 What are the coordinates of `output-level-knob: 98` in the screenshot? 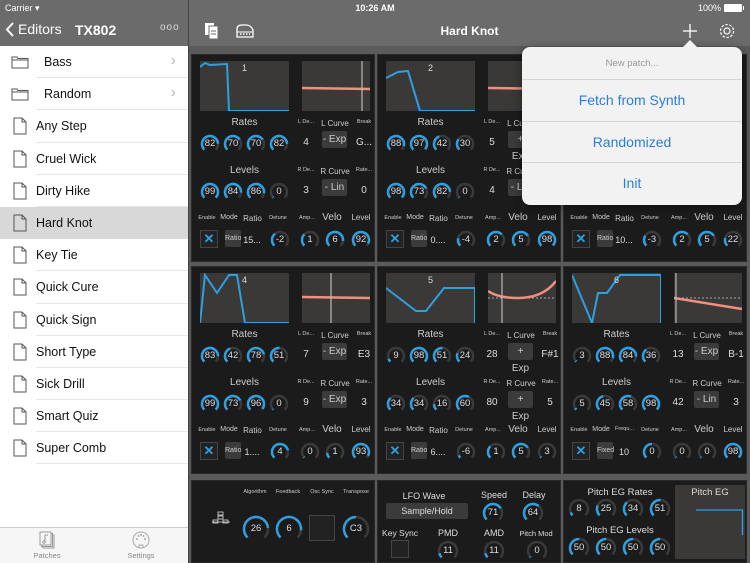 It's located at (733, 452).